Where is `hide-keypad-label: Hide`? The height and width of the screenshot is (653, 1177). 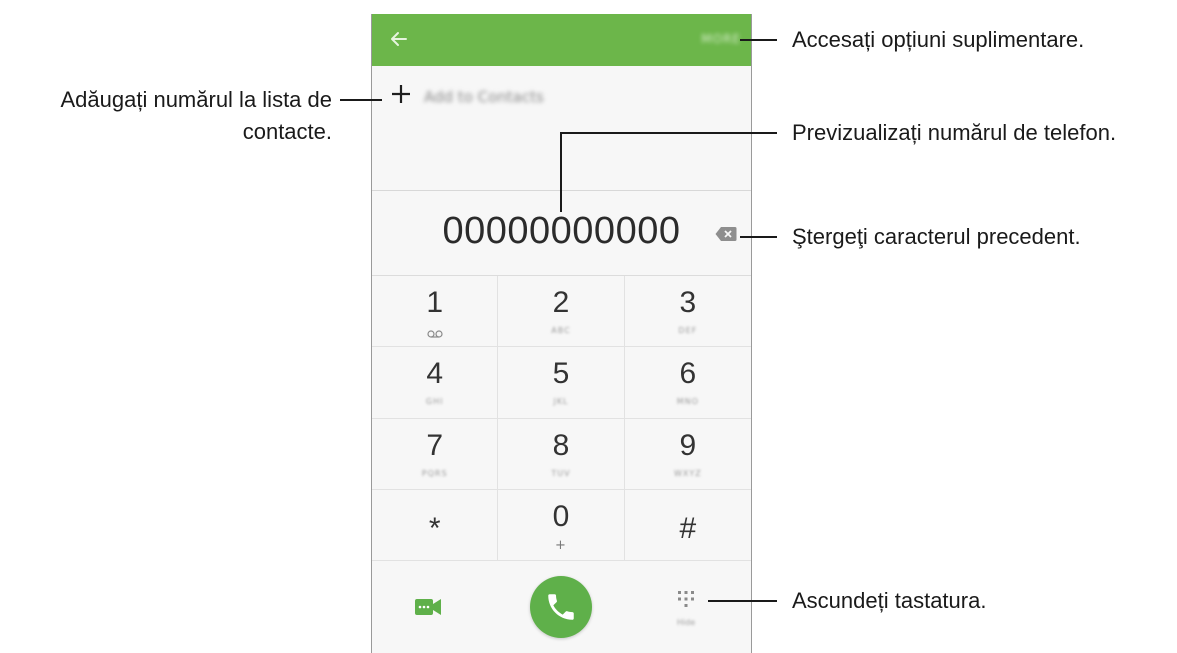 hide-keypad-label: Hide is located at coordinates (686, 622).